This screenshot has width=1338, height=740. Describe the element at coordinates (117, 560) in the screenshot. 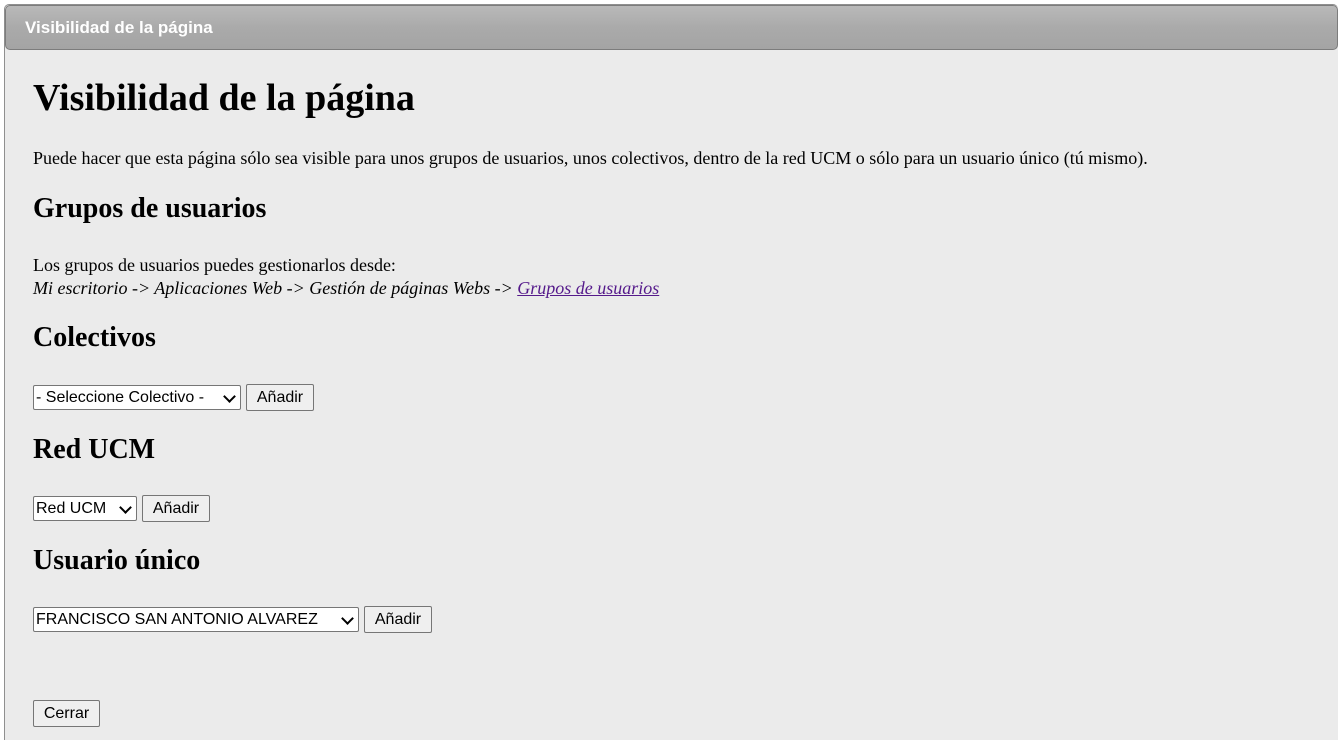

I see `single-user-heading: Usuario único` at that location.